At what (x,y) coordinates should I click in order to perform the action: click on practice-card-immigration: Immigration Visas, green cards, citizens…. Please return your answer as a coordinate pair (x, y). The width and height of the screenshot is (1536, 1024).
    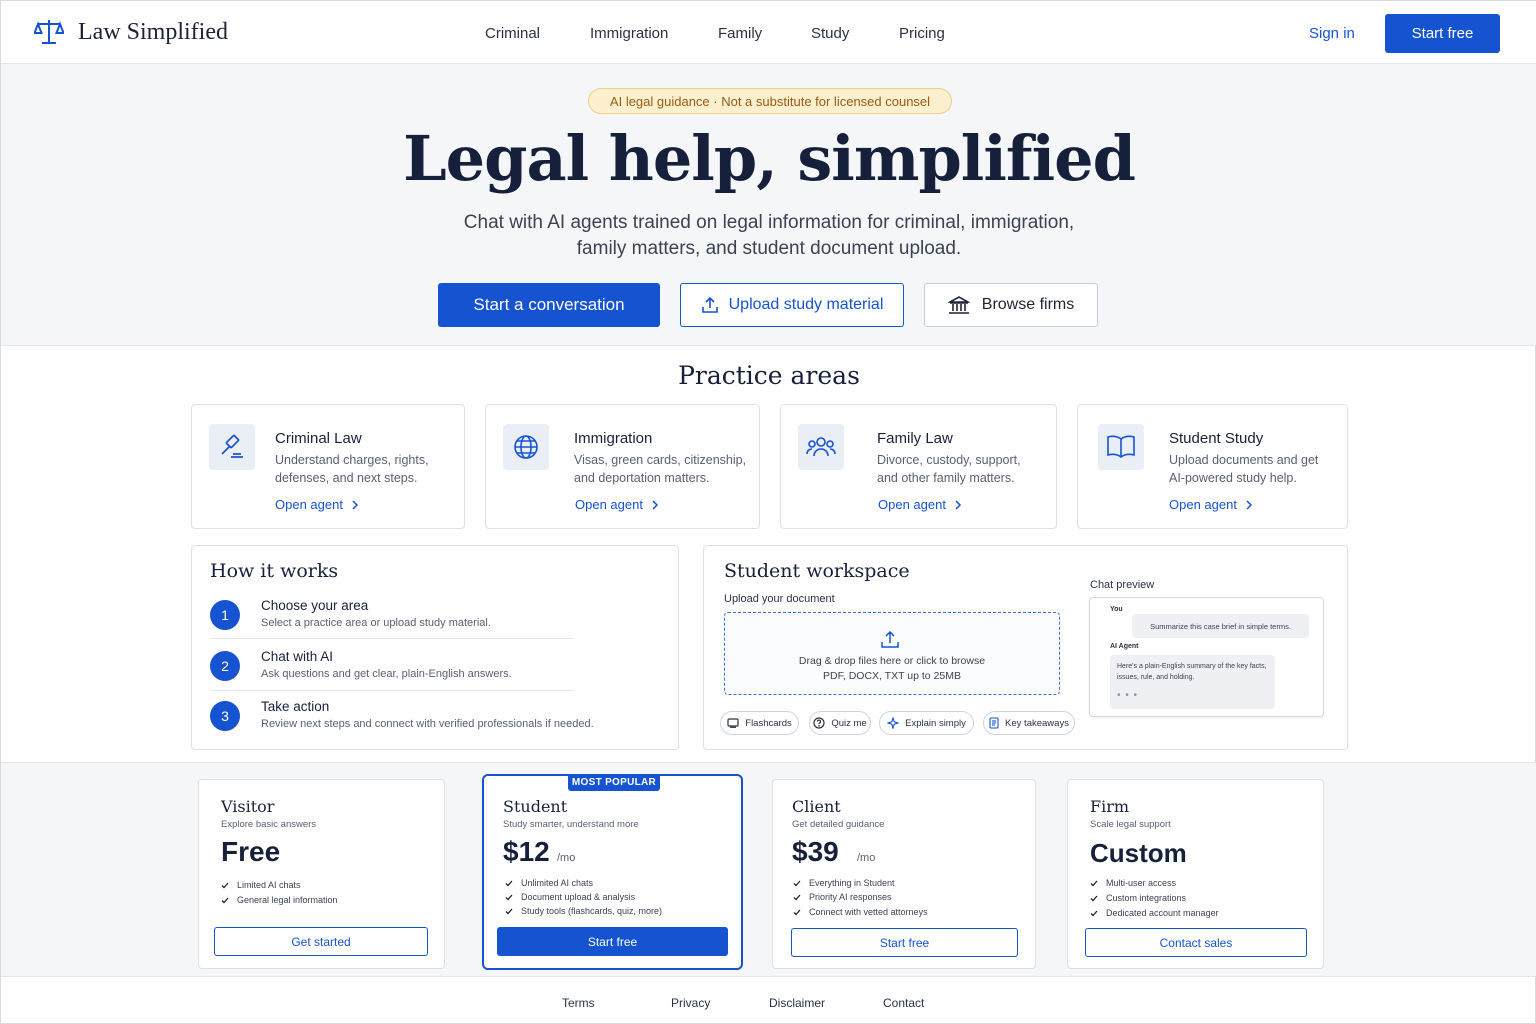
    Looking at the image, I should click on (622, 466).